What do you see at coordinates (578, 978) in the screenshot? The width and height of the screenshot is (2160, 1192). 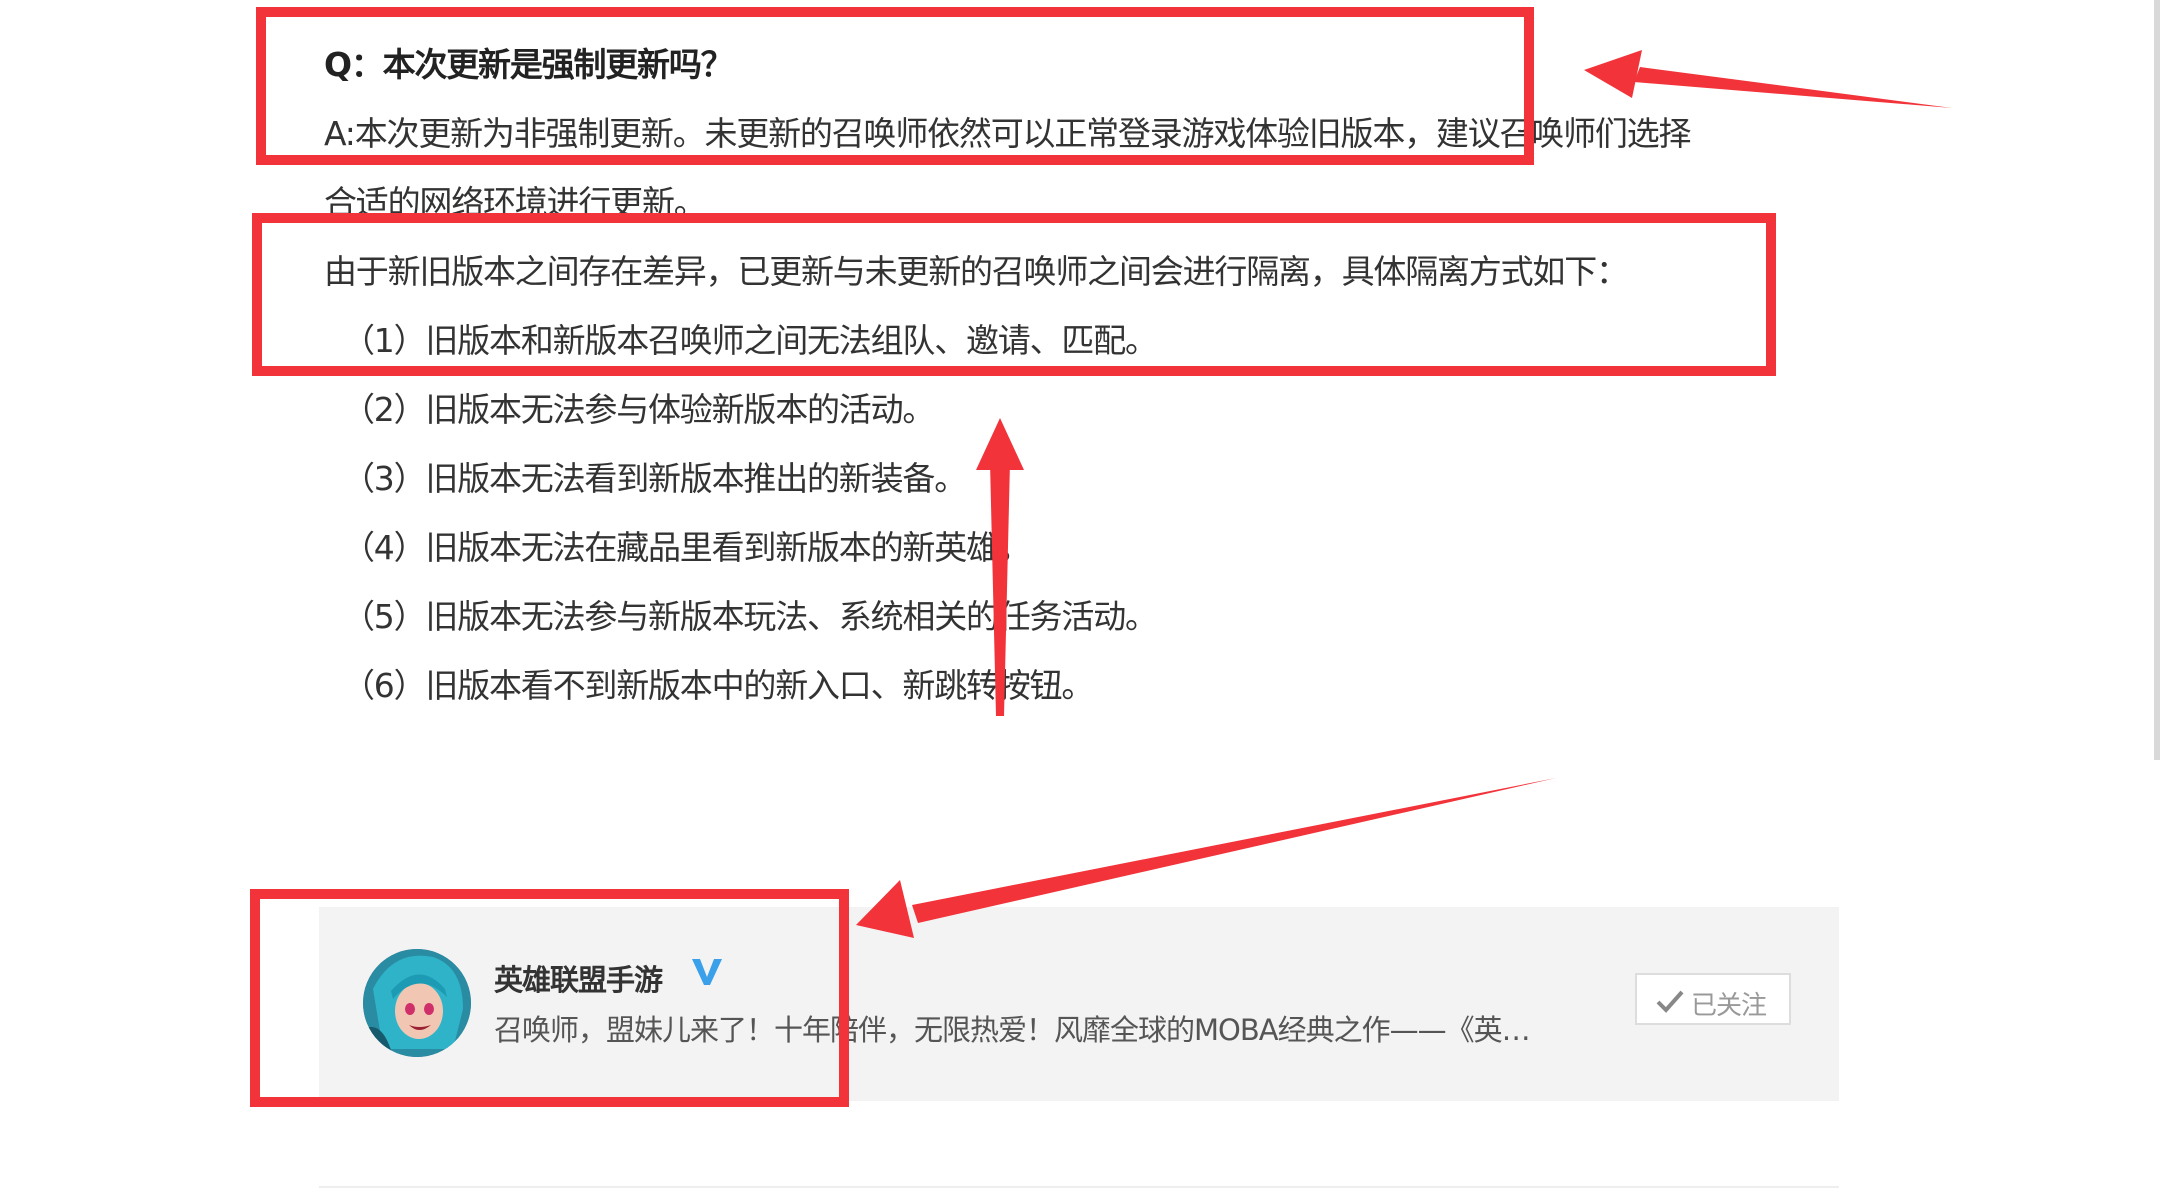 I see `account-name: 英雄联盟手游` at bounding box center [578, 978].